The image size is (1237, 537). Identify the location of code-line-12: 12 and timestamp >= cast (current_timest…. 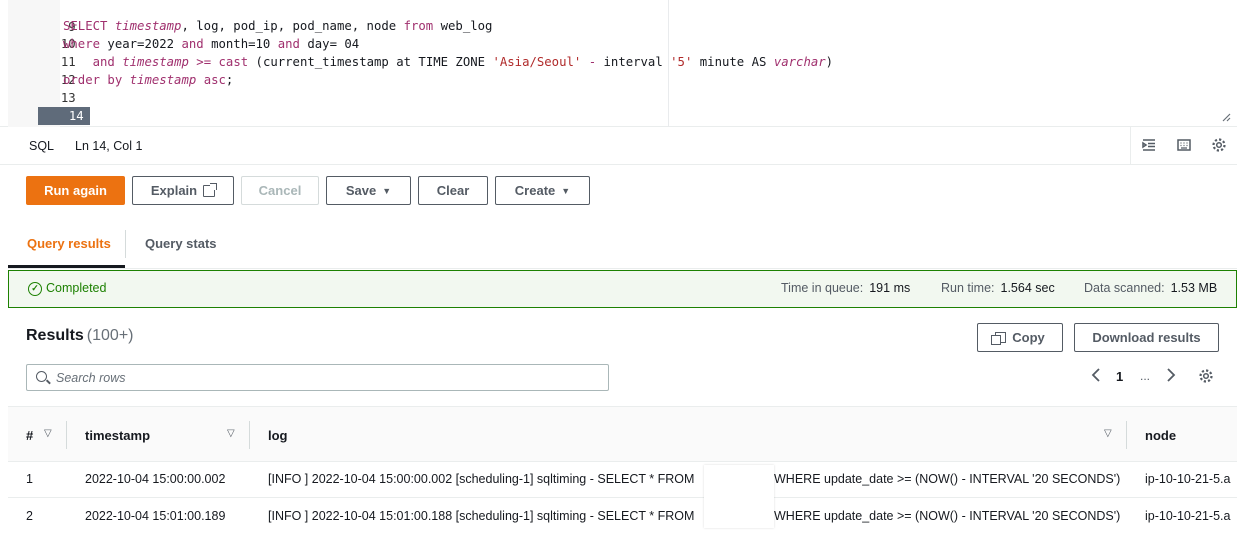
(622, 70).